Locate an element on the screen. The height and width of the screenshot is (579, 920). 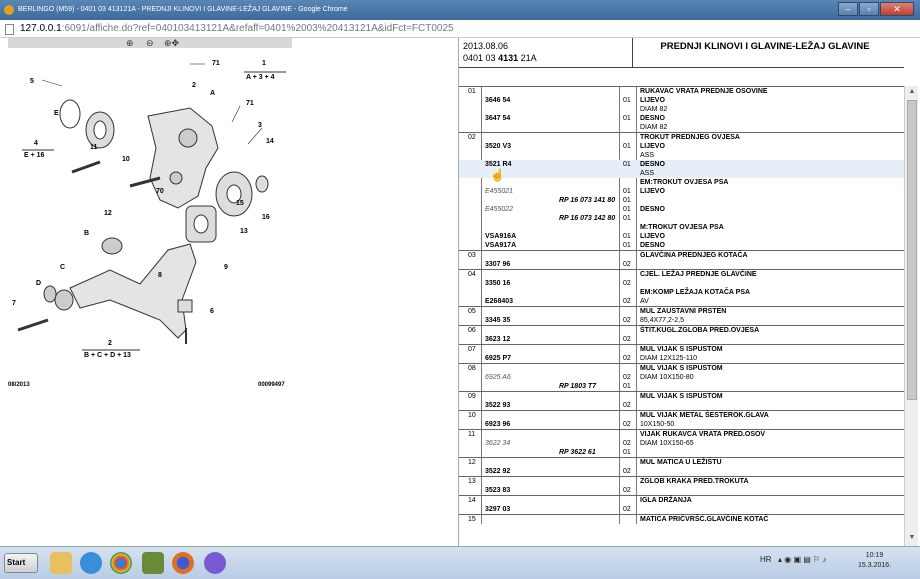
part-reference: 3345 35 is located at coordinates (497, 320).